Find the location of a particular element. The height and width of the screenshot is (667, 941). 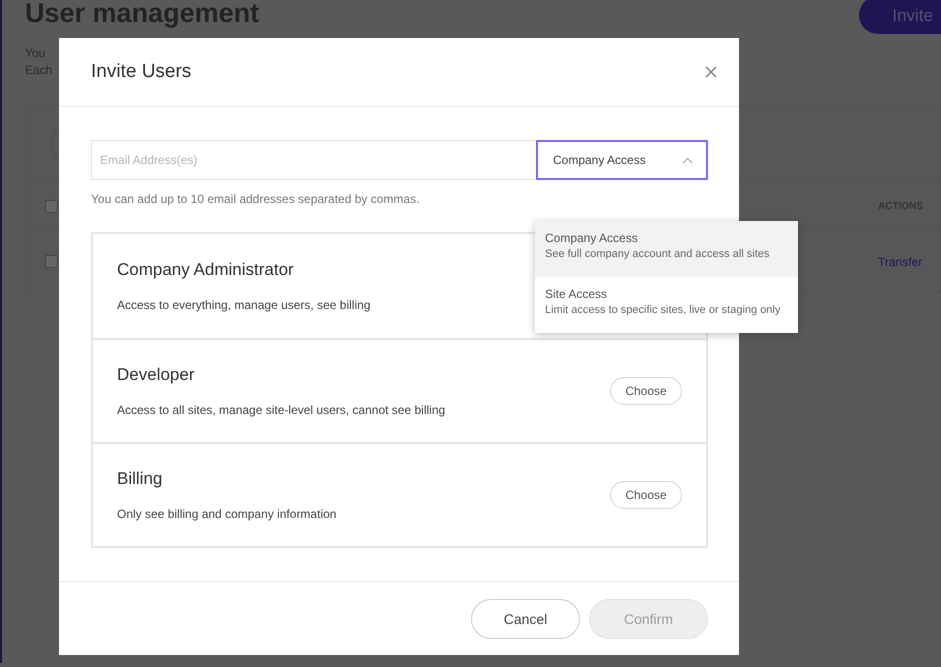

email-field: Email Address(es) is located at coordinates (313, 160).